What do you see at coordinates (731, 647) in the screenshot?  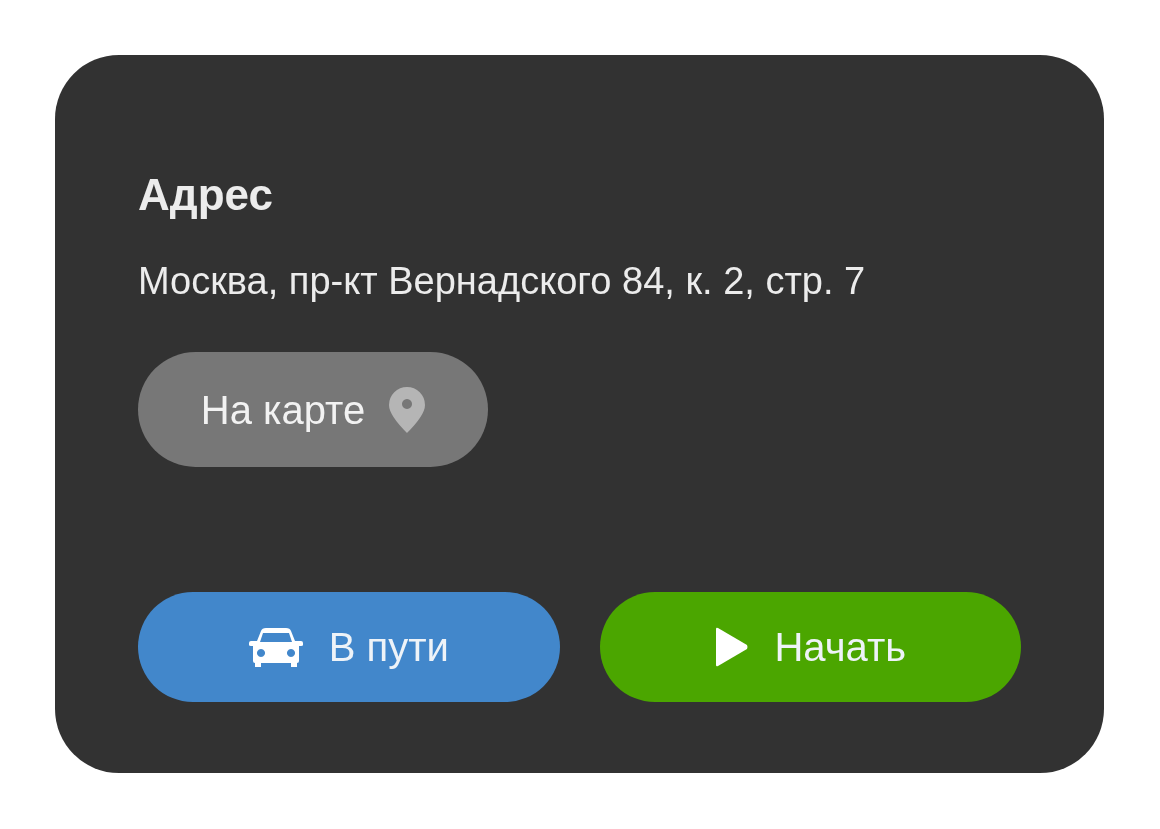 I see `play-icon` at bounding box center [731, 647].